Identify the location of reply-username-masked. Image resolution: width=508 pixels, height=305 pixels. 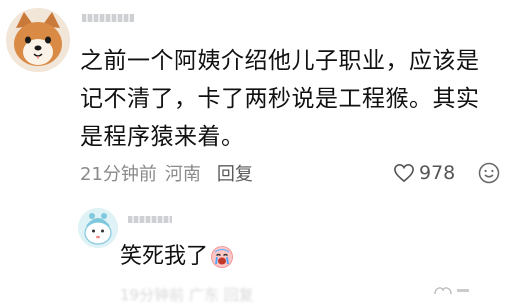
(150, 219).